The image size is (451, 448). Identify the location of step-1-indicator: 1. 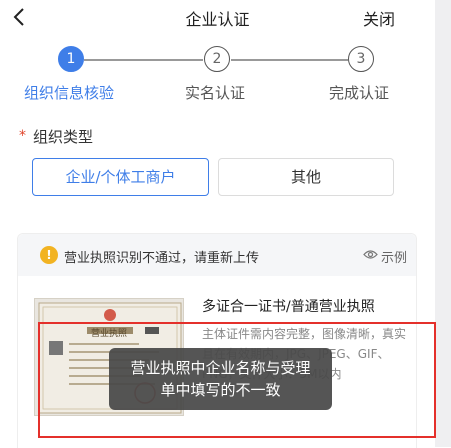
(71, 59).